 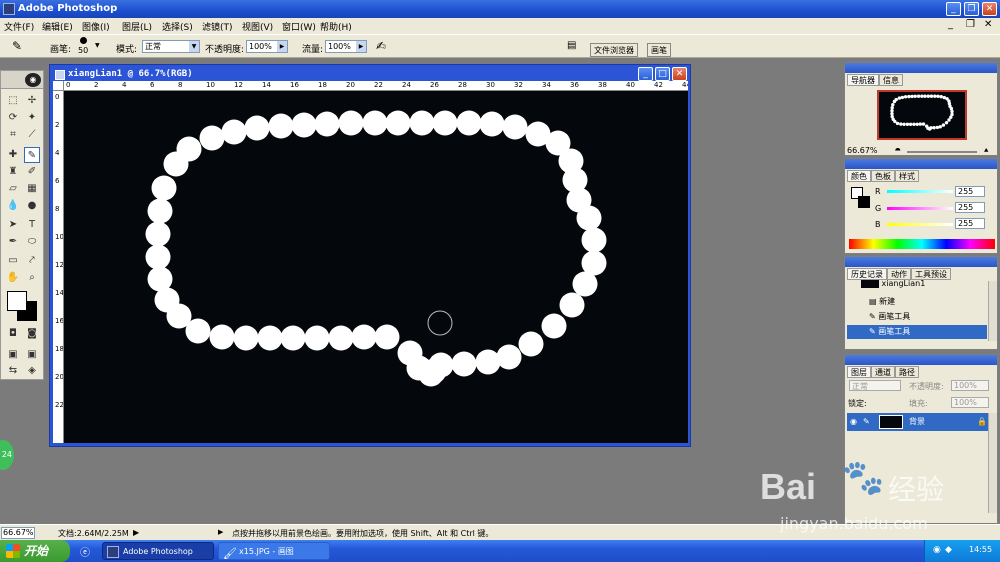 What do you see at coordinates (920, 208) in the screenshot?
I see `g-slider` at bounding box center [920, 208].